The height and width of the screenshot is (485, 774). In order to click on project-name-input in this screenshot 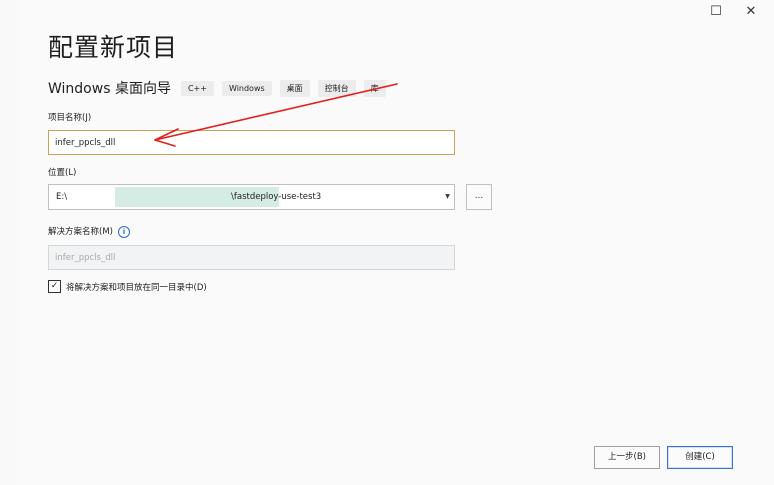, I will do `click(251, 142)`.